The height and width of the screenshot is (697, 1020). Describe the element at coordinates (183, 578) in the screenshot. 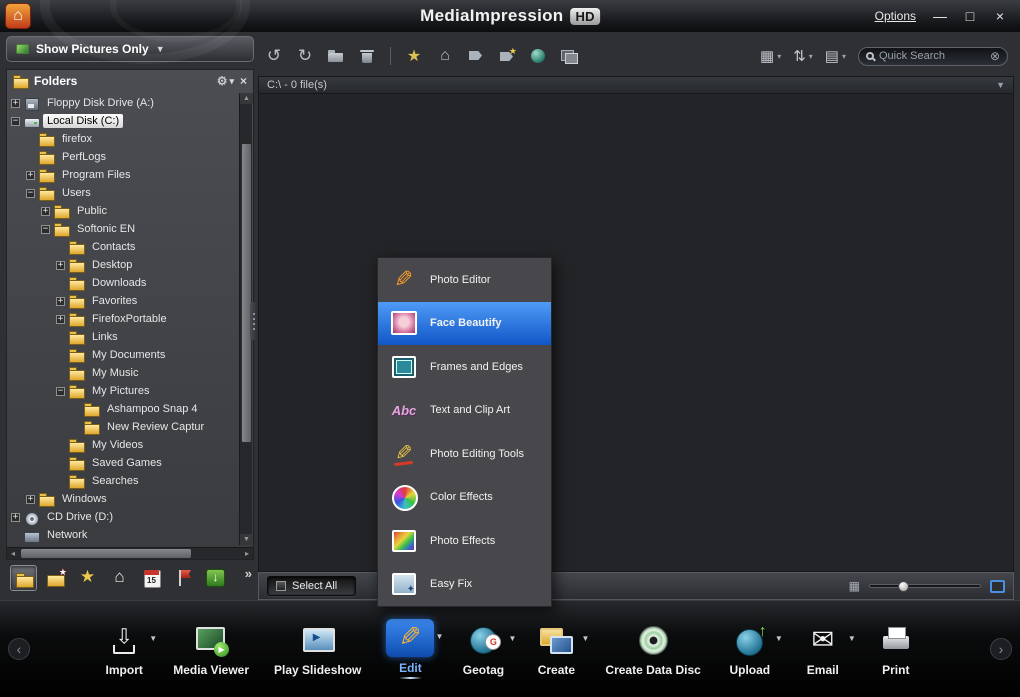

I see `tags-view-icon` at that location.